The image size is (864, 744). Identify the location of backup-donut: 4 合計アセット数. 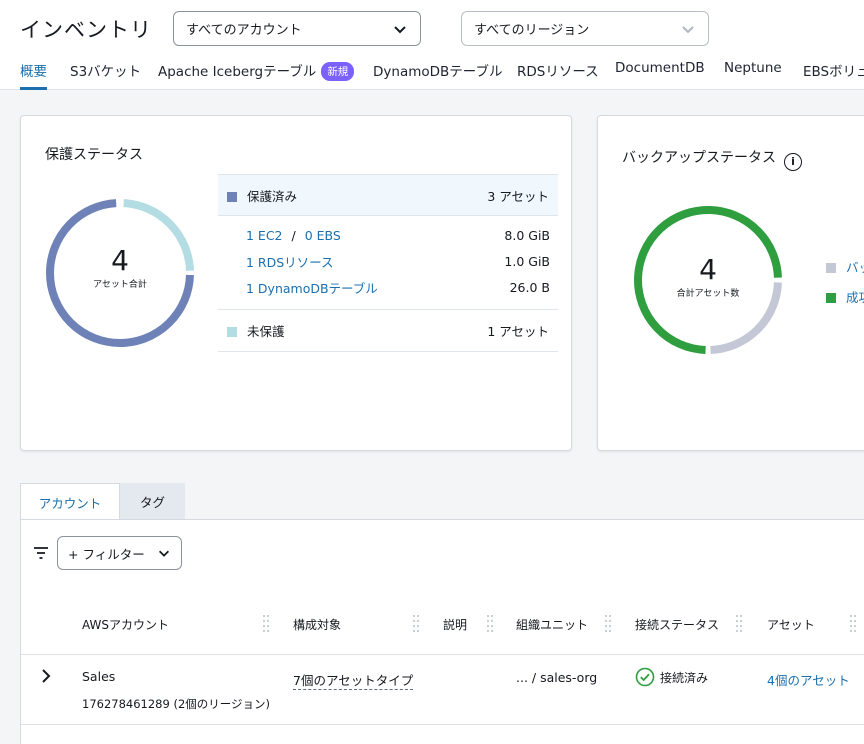
(708, 280).